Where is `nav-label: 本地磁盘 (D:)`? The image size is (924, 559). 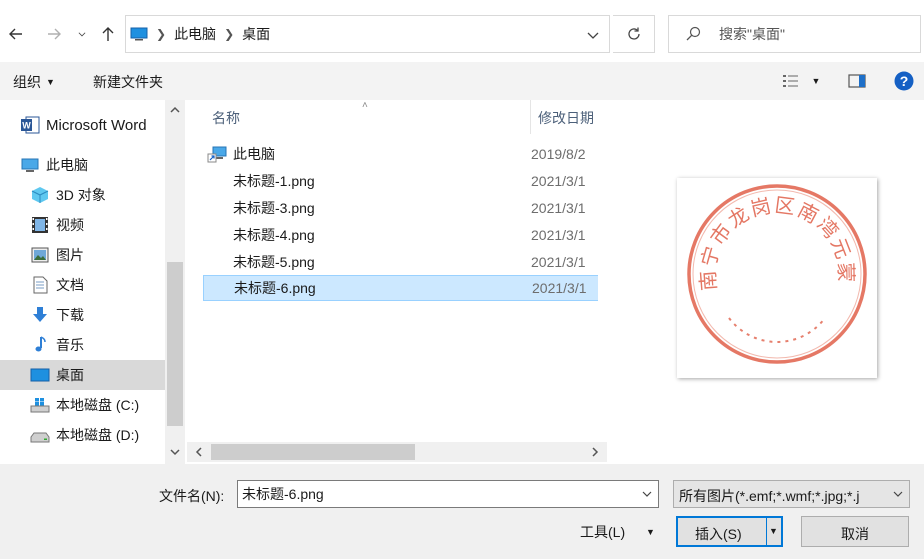 nav-label: 本地磁盘 (D:) is located at coordinates (98, 435).